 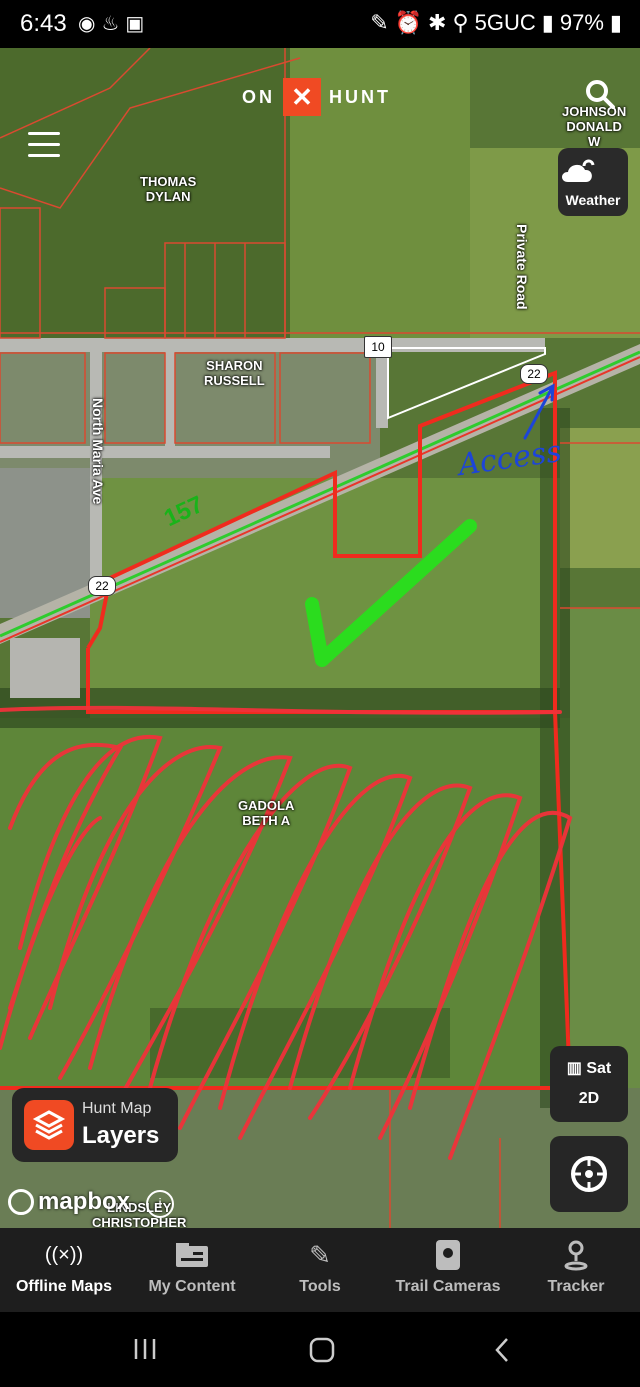 What do you see at coordinates (21, 1202) in the screenshot?
I see `mapbox-logo-icon` at bounding box center [21, 1202].